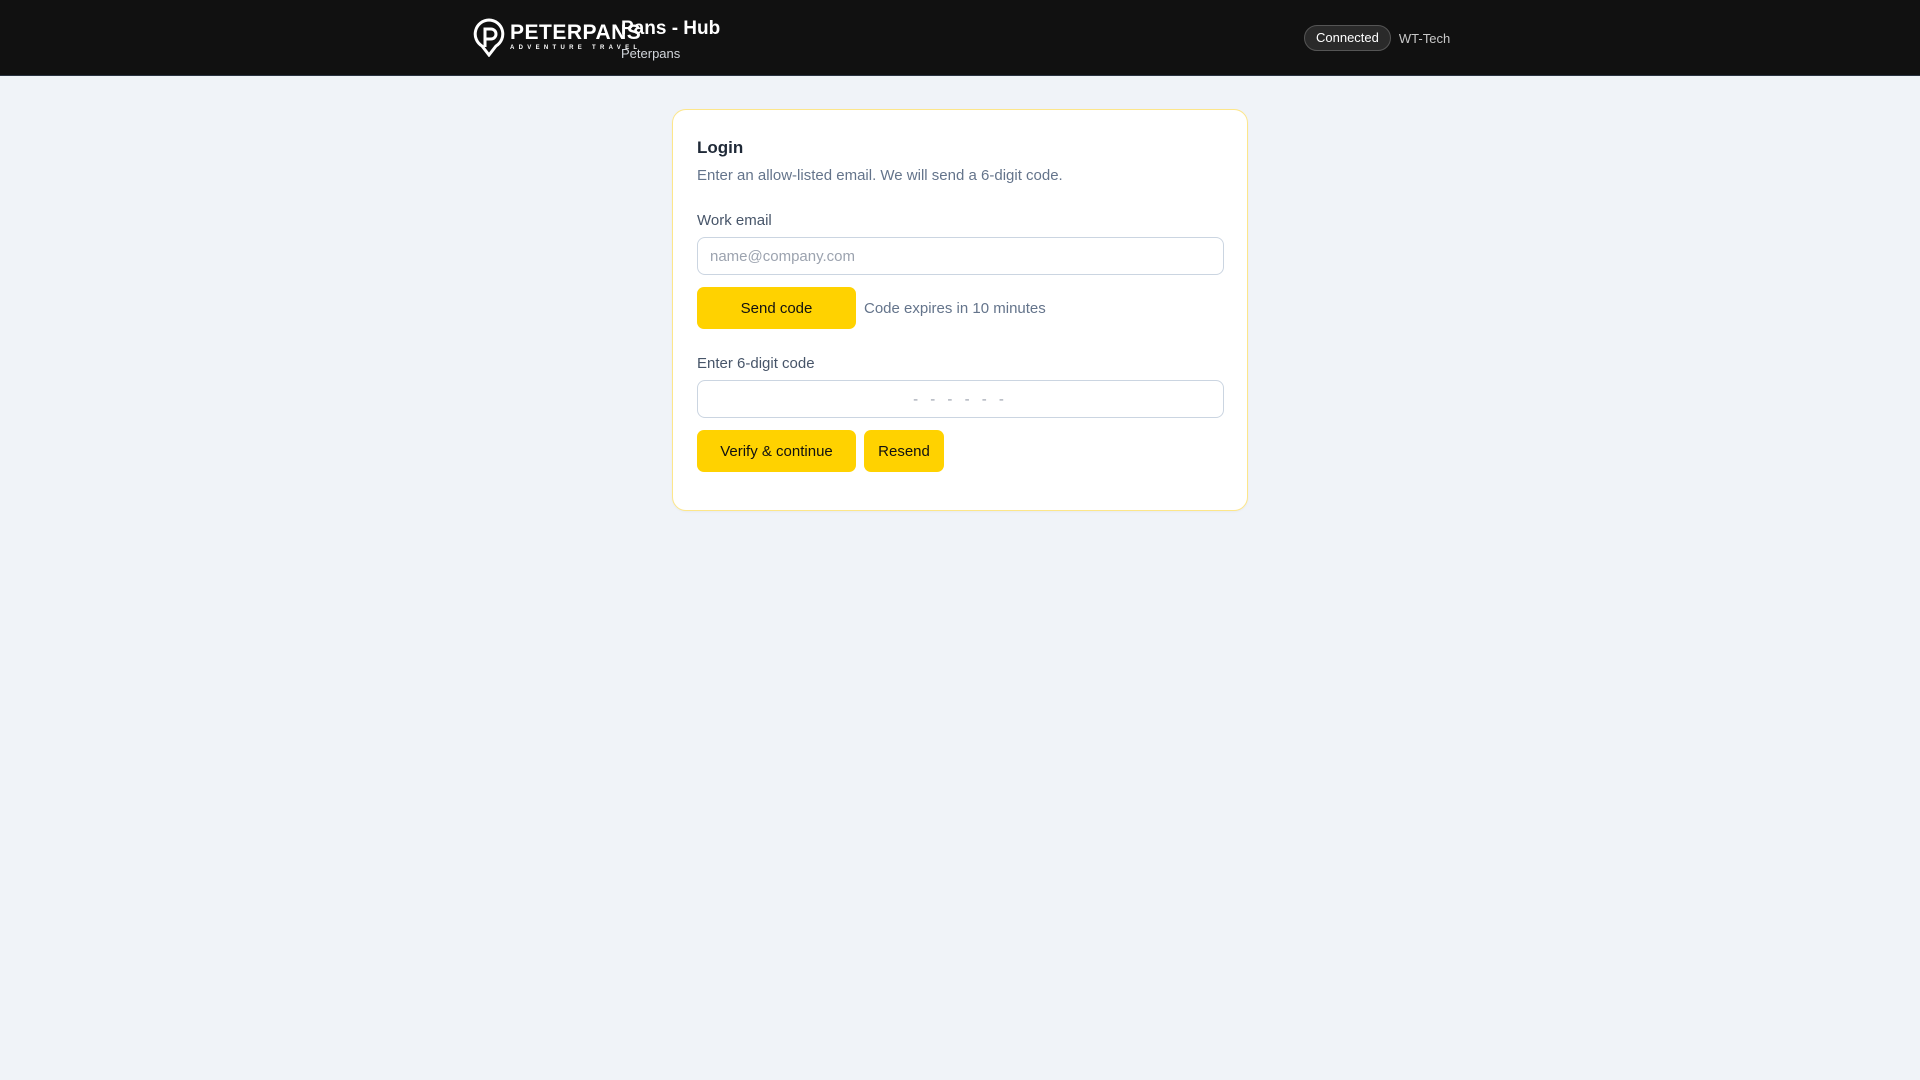 The height and width of the screenshot is (1080, 1920). What do you see at coordinates (489, 37) in the screenshot?
I see `map-pin-icon` at bounding box center [489, 37].